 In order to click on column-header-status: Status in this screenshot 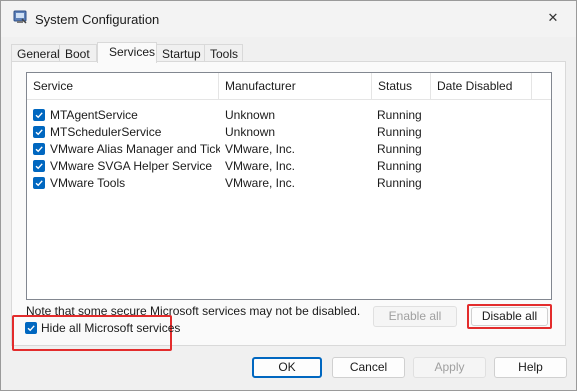, I will do `click(401, 86)`.